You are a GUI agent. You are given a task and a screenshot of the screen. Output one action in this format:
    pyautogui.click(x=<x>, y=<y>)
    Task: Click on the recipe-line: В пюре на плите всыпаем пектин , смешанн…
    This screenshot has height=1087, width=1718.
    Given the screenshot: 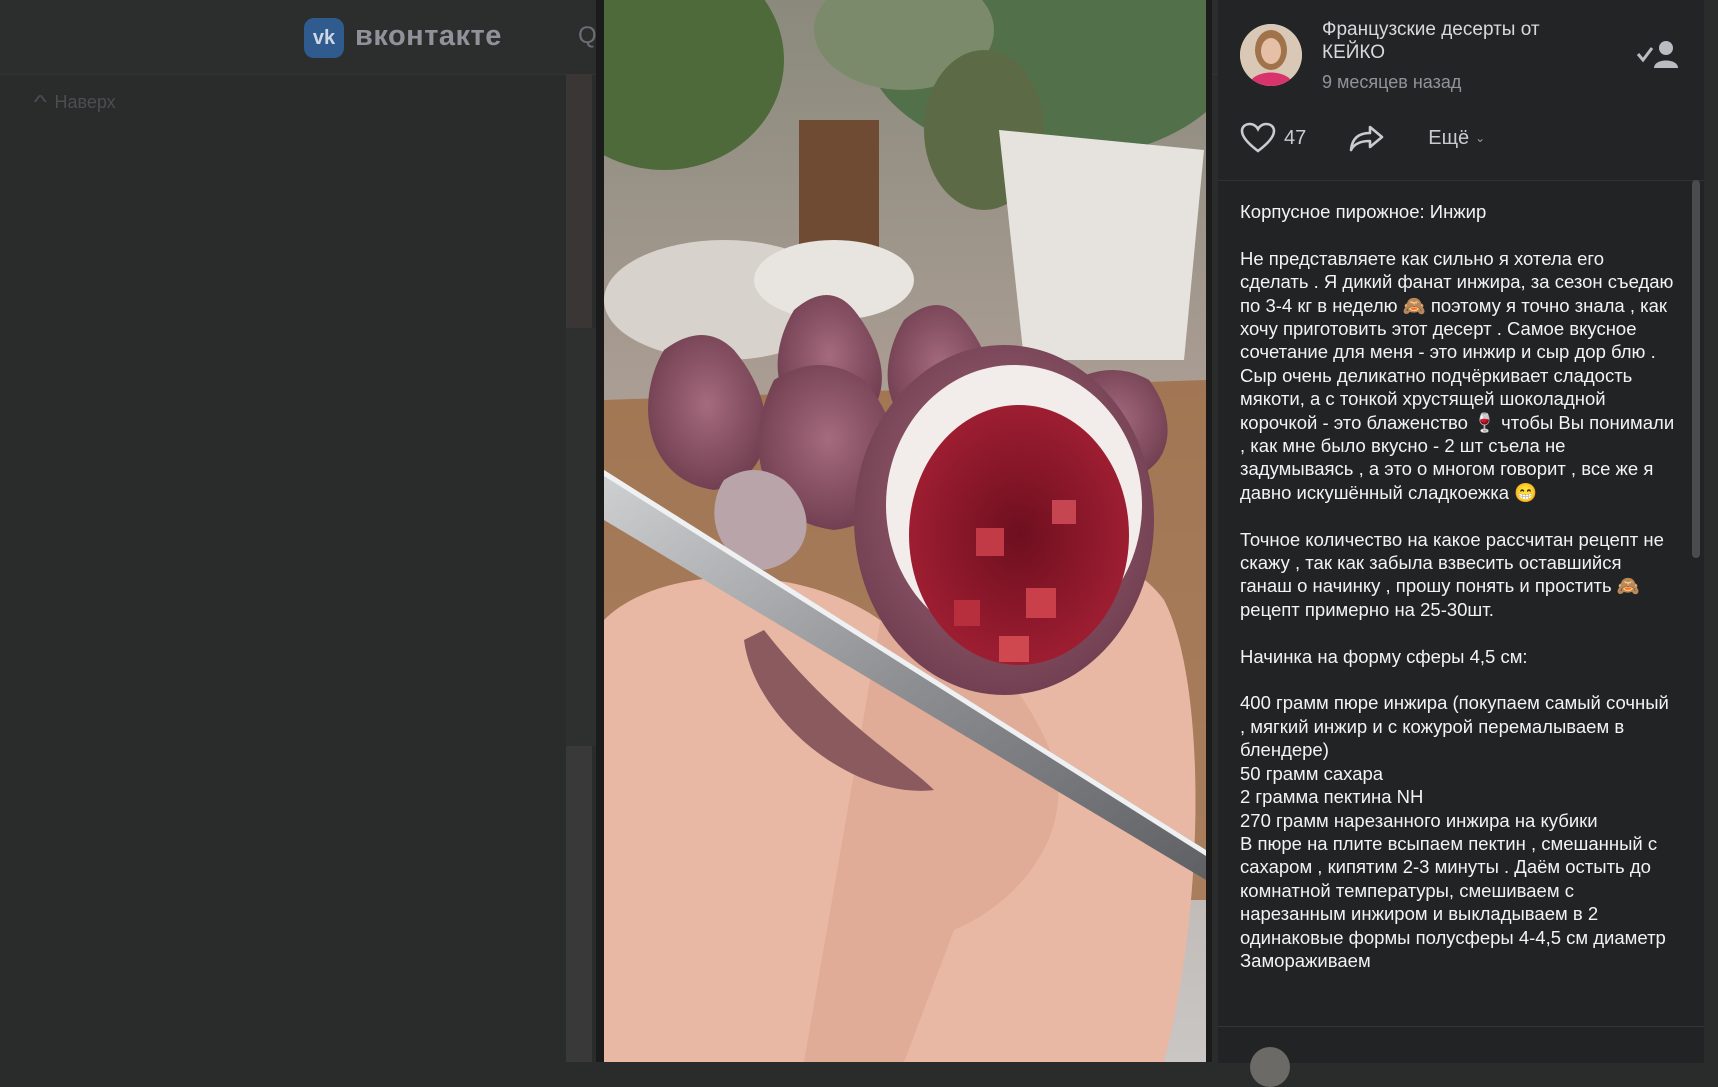 What is the action you would take?
    pyautogui.click(x=1453, y=890)
    